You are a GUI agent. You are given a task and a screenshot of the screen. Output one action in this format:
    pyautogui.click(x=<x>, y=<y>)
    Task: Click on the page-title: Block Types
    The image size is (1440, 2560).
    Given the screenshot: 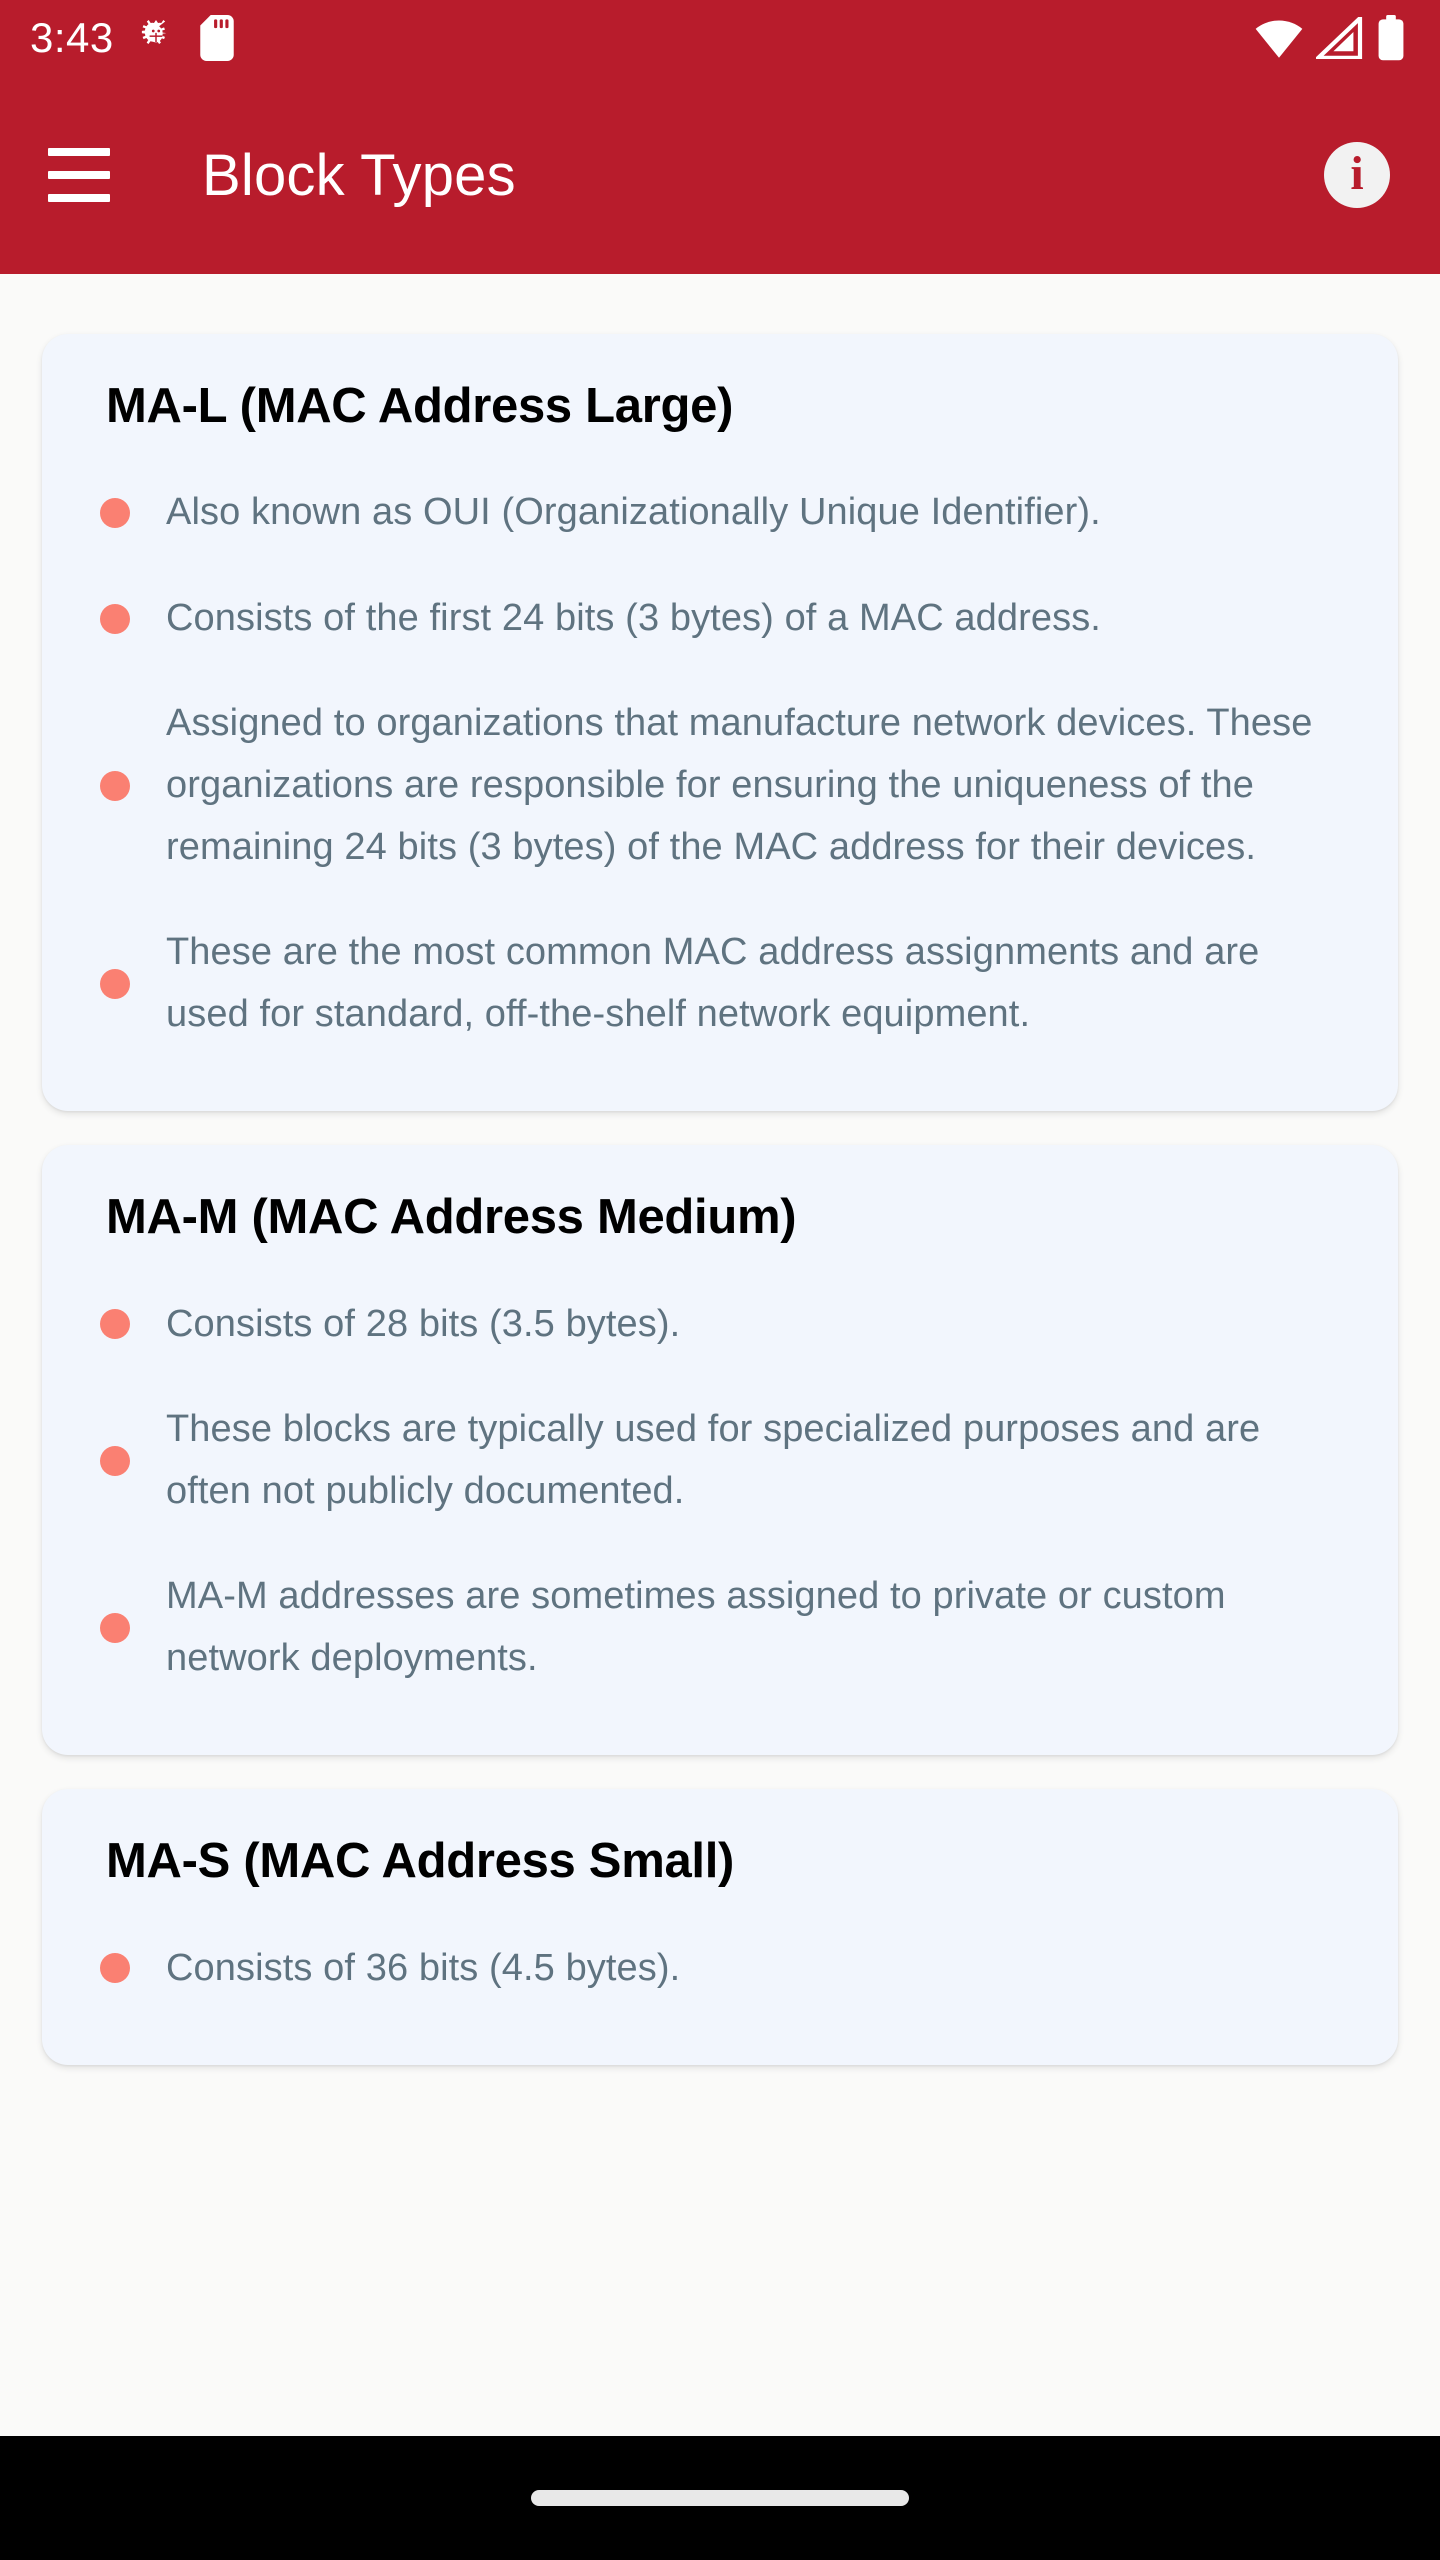 What is the action you would take?
    pyautogui.click(x=359, y=175)
    